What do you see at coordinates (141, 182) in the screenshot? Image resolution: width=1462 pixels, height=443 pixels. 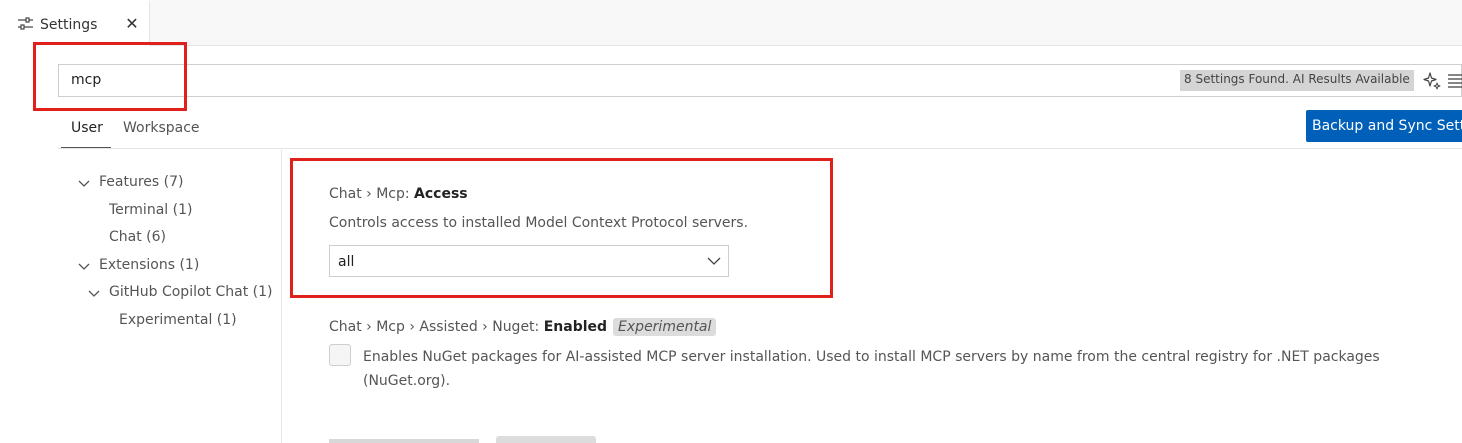 I see `toc-item-features: Features (7)` at bounding box center [141, 182].